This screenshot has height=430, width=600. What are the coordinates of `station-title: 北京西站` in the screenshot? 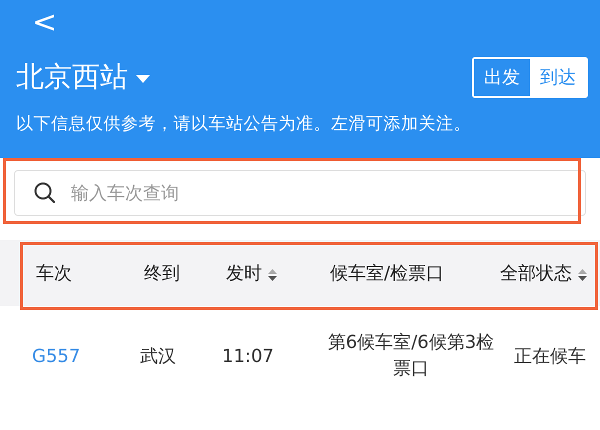 It's located at (72, 77).